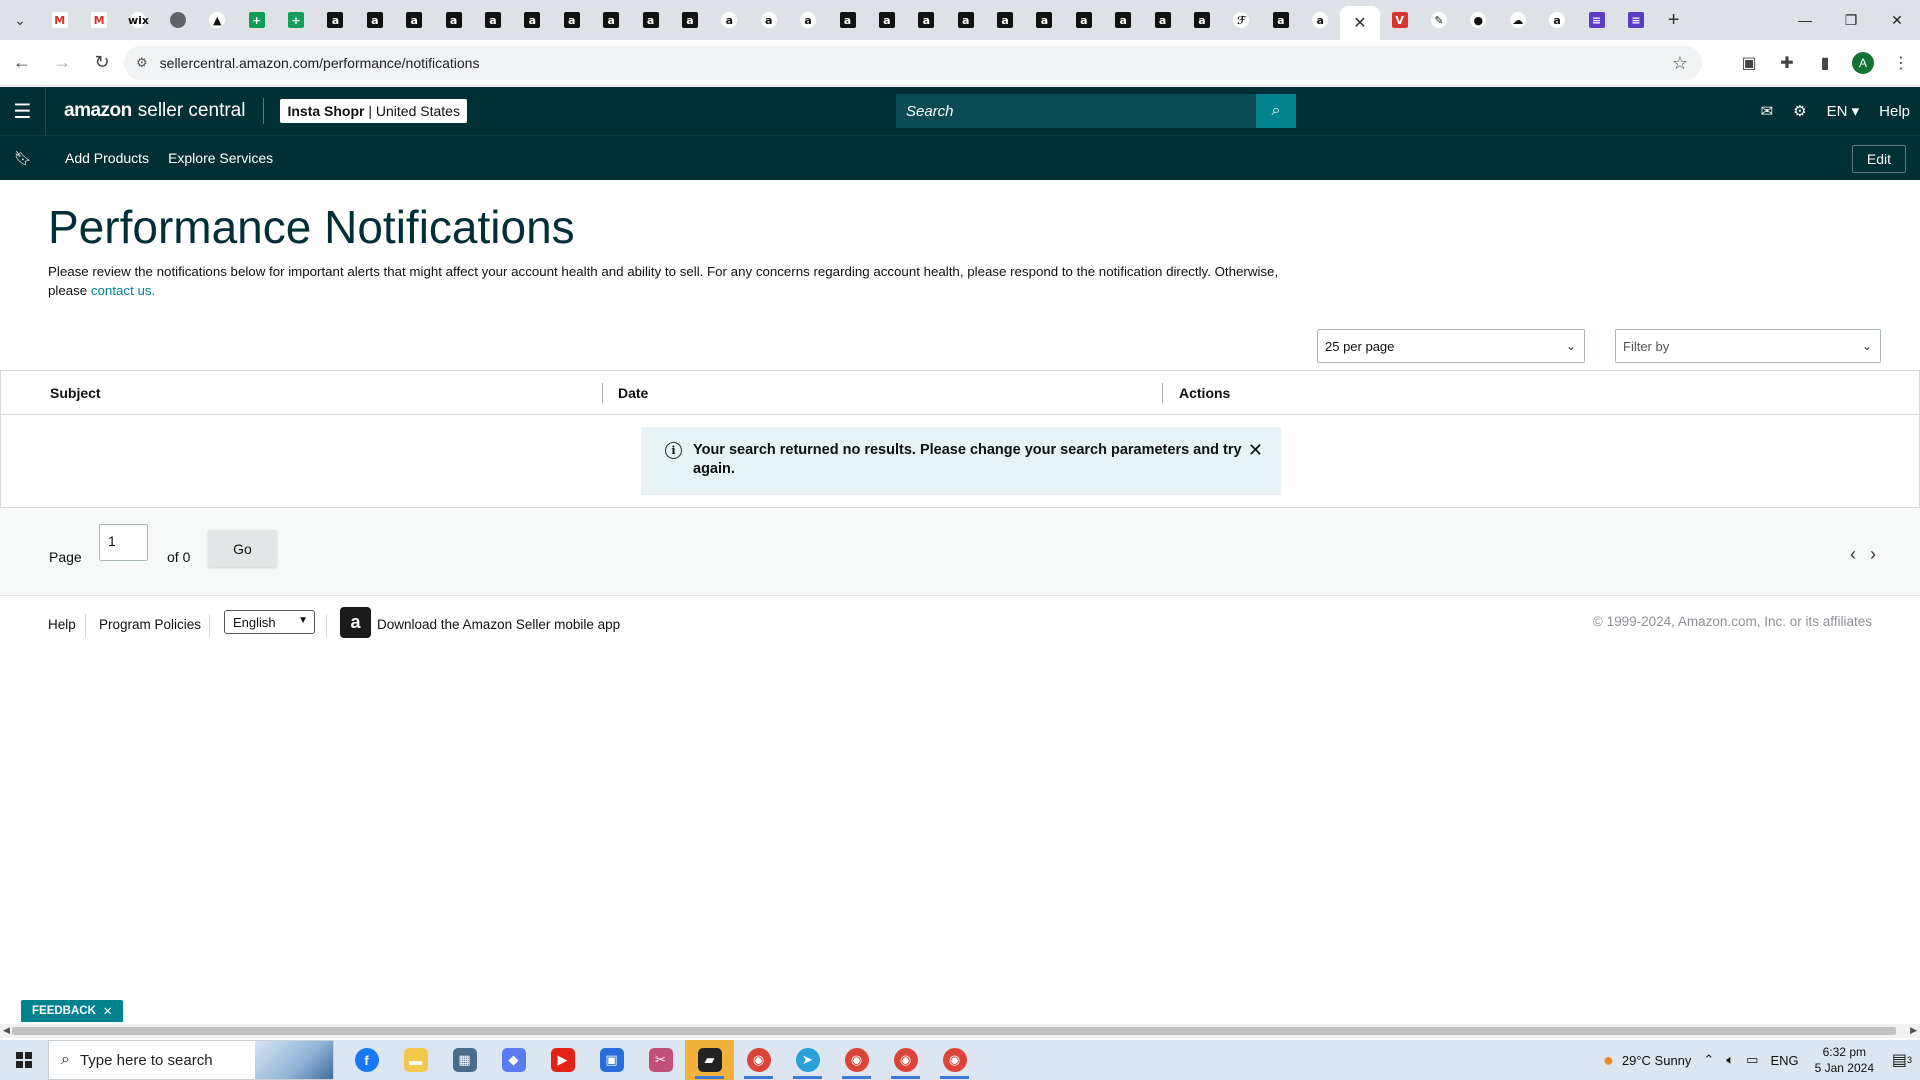 This screenshot has height=1080, width=1920. What do you see at coordinates (1674, 20) in the screenshot?
I see `new-tab-button: +` at bounding box center [1674, 20].